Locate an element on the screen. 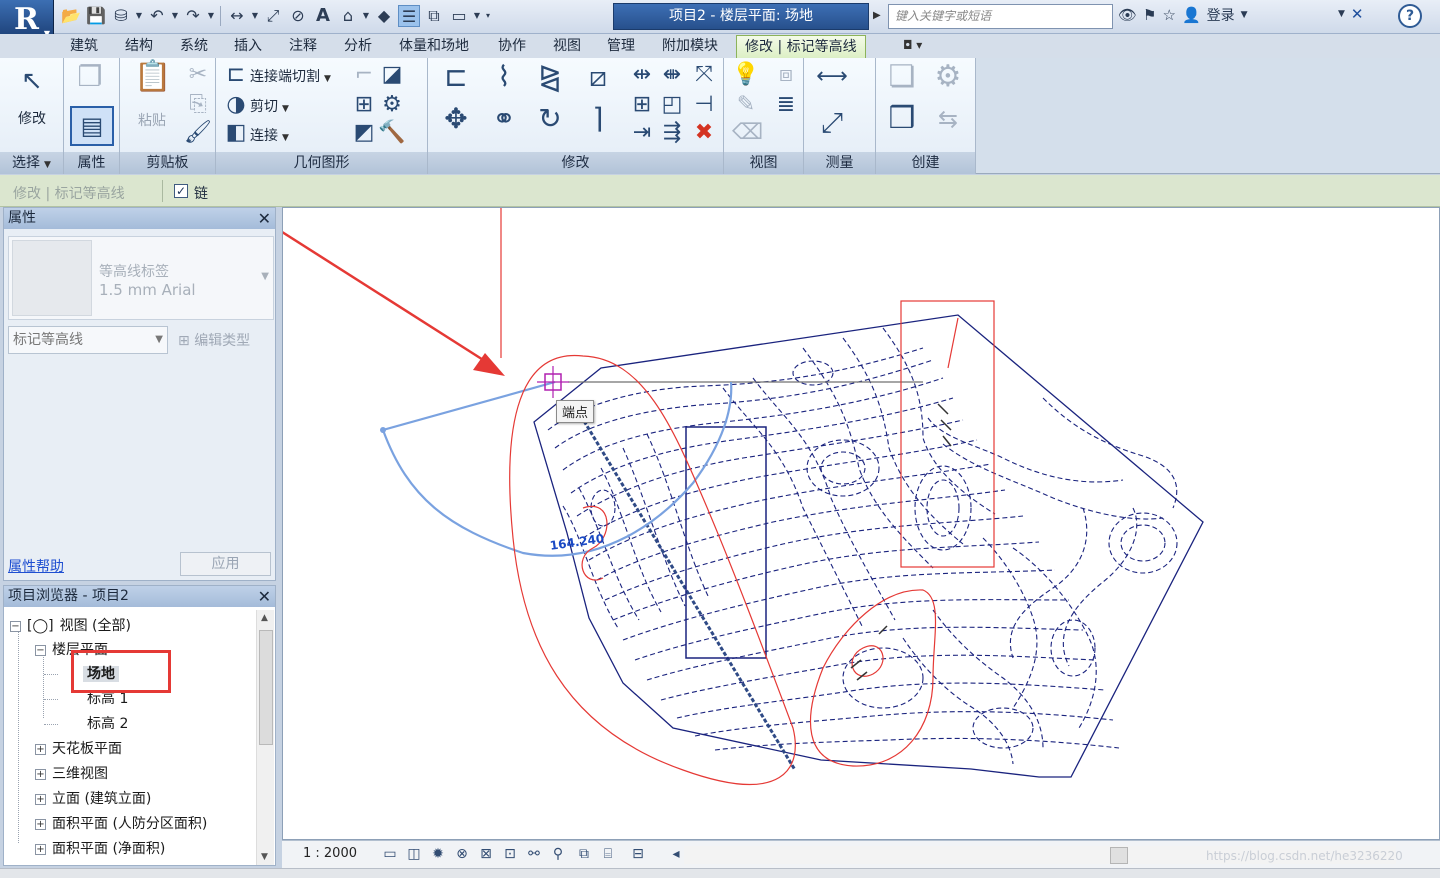 The height and width of the screenshot is (878, 1440). sync-icon: ⛁ is located at coordinates (121, 16).